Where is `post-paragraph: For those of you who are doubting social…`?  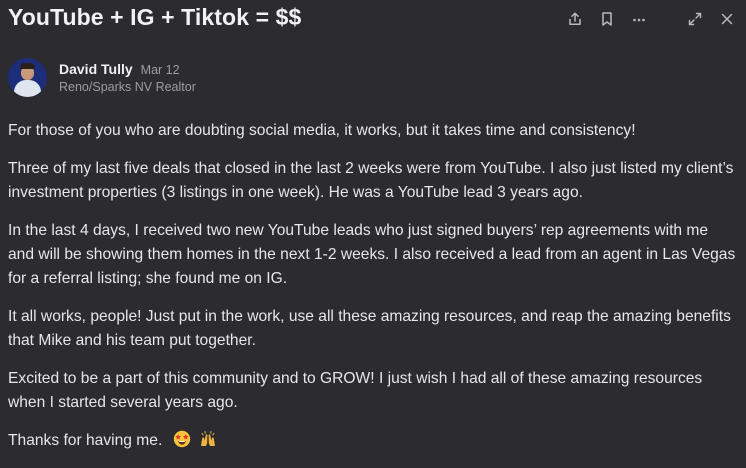 post-paragraph: For those of you who are doubting social… is located at coordinates (322, 130).